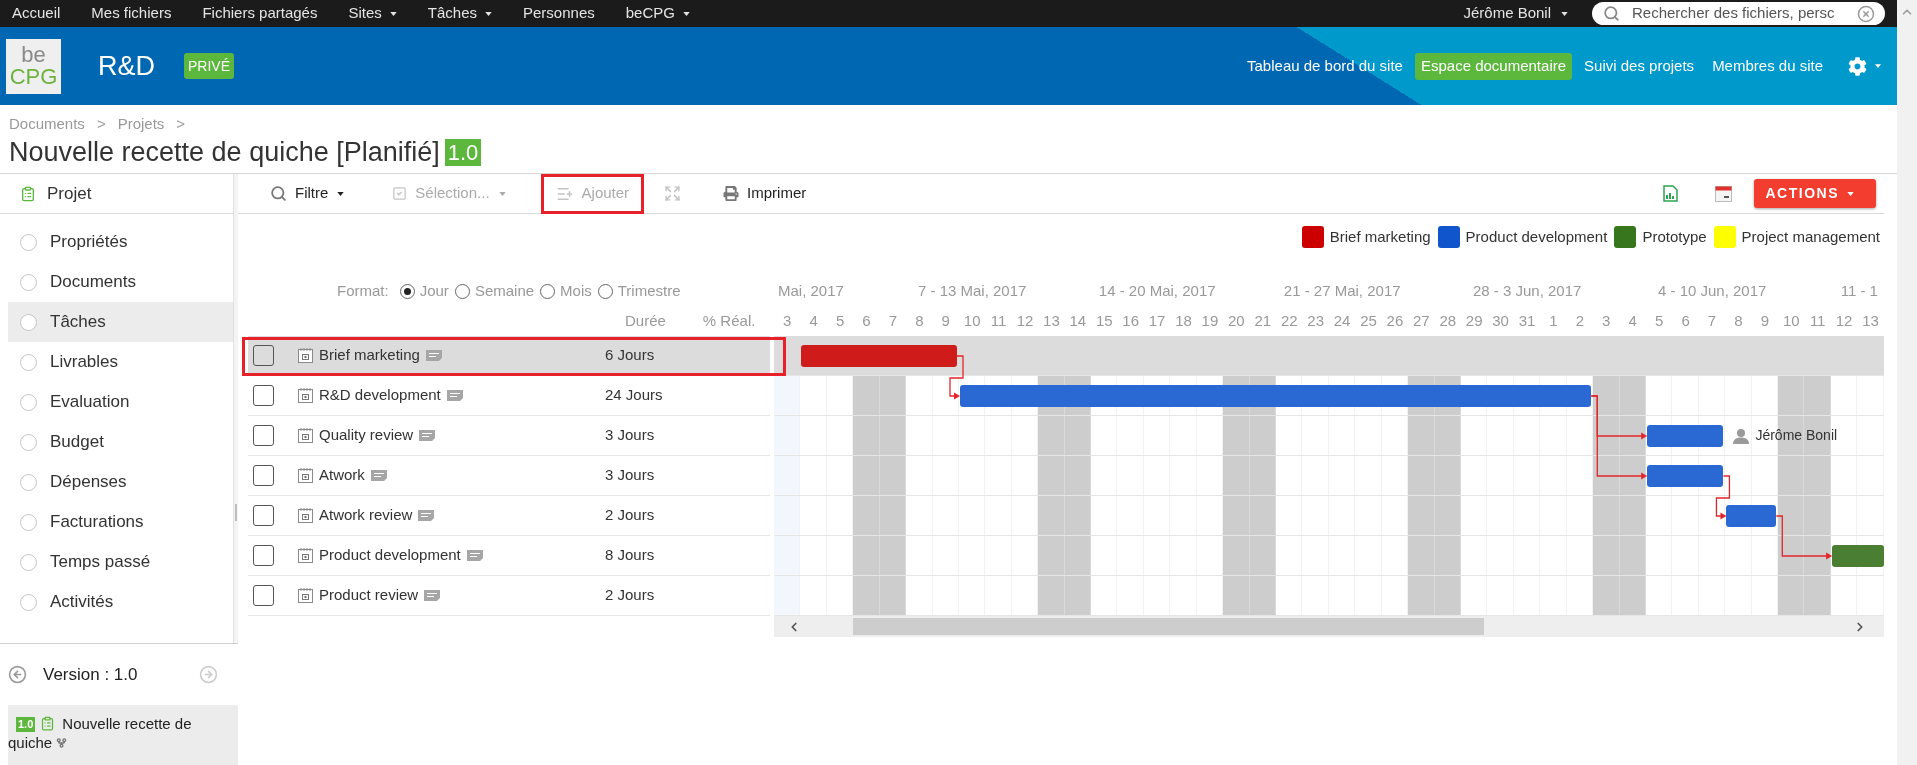 This screenshot has width=1917, height=765. I want to click on day-label: 25, so click(1368, 320).